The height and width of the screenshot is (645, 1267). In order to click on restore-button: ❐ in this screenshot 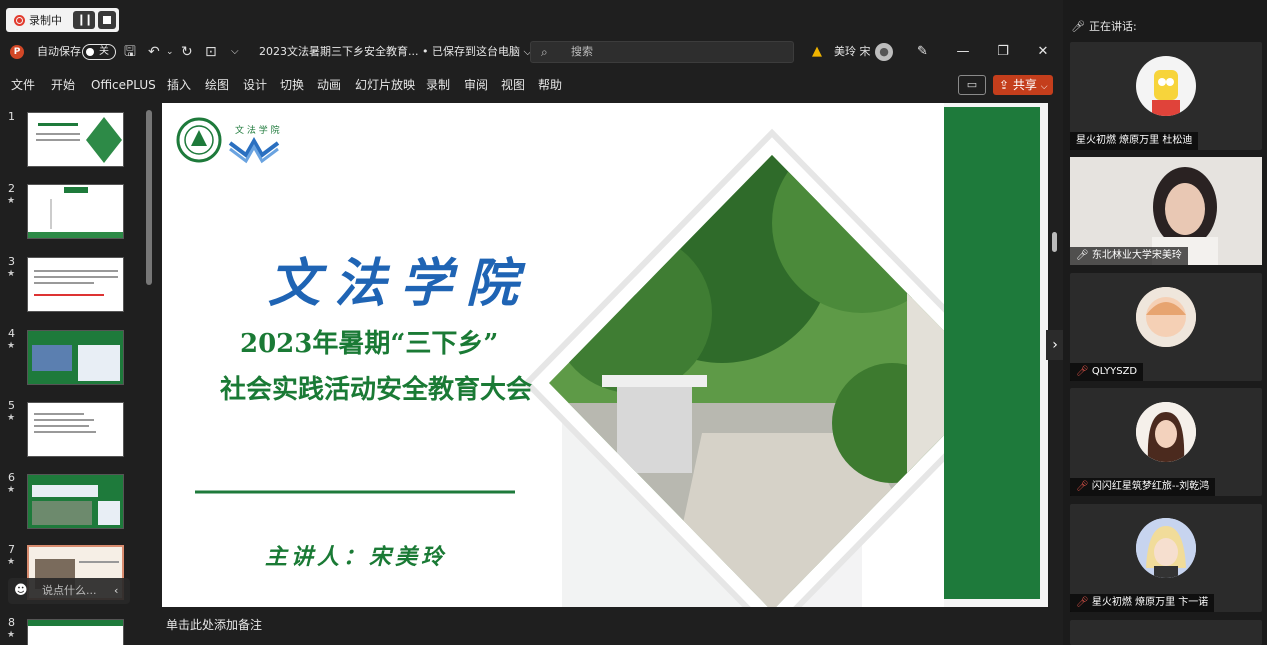, I will do `click(1003, 52)`.